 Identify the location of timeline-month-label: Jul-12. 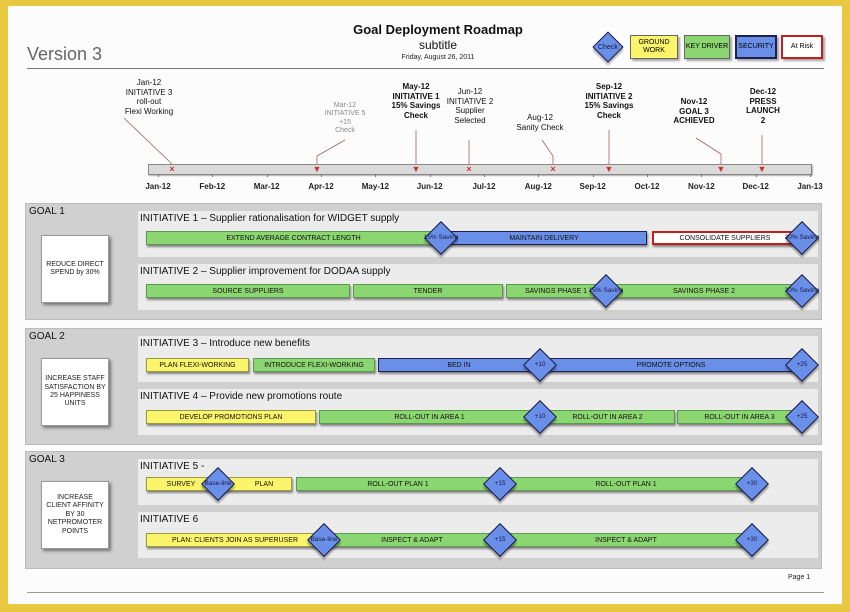
(484, 186).